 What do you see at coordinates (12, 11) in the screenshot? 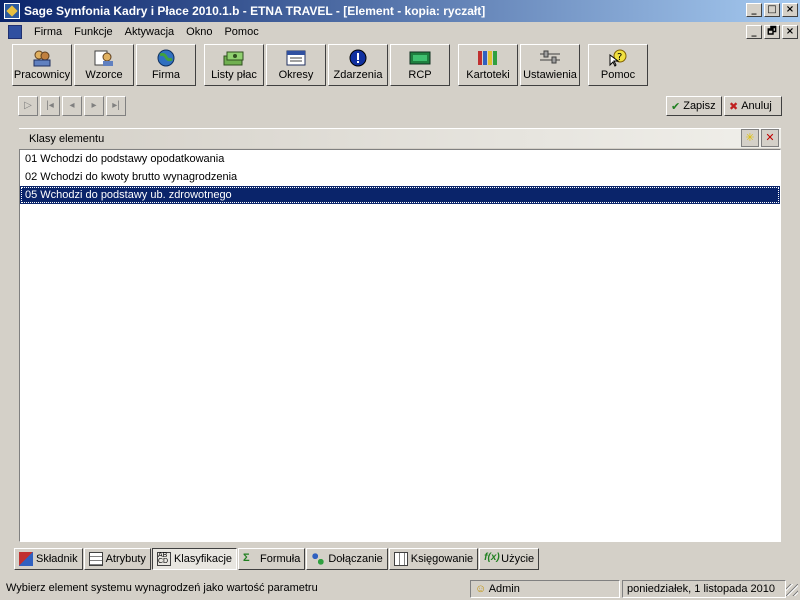
I see `app-icon` at bounding box center [12, 11].